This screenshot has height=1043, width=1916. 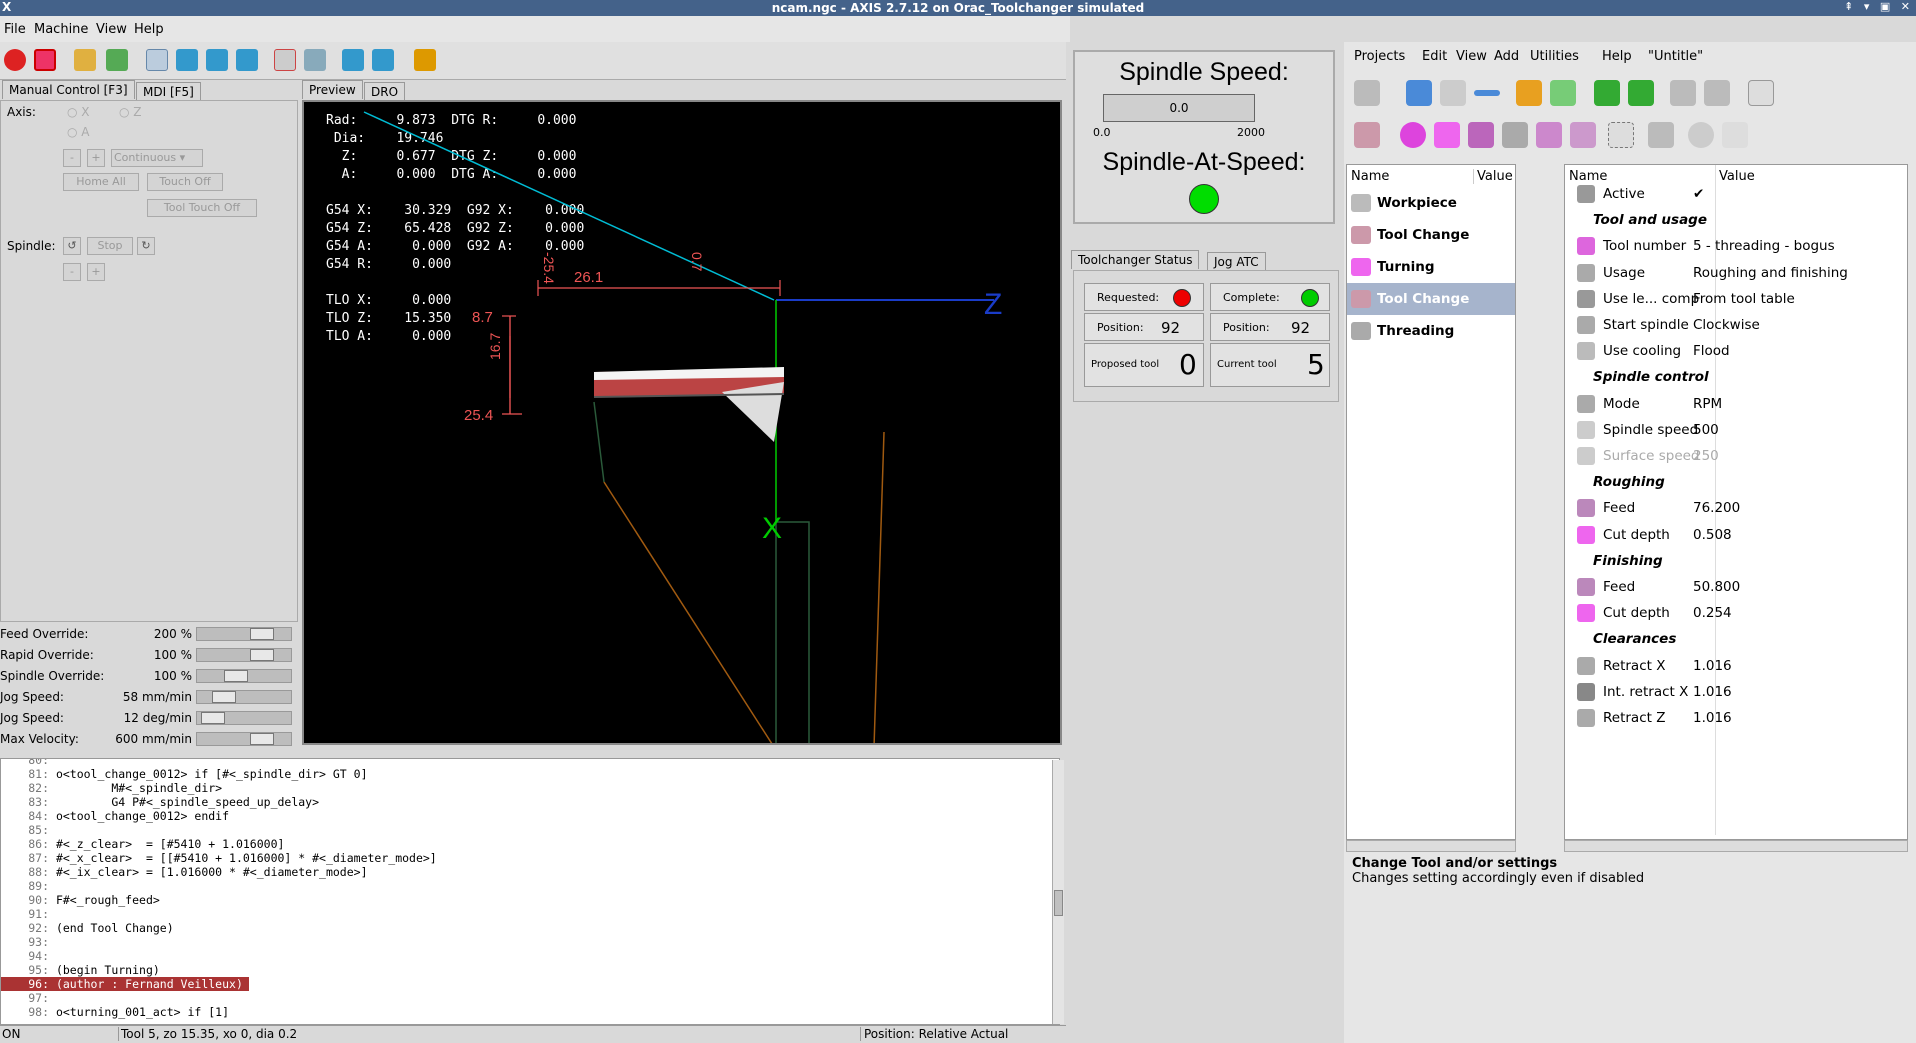 What do you see at coordinates (1736, 692) in the screenshot?
I see `property-row: Int. retract X 1.016` at bounding box center [1736, 692].